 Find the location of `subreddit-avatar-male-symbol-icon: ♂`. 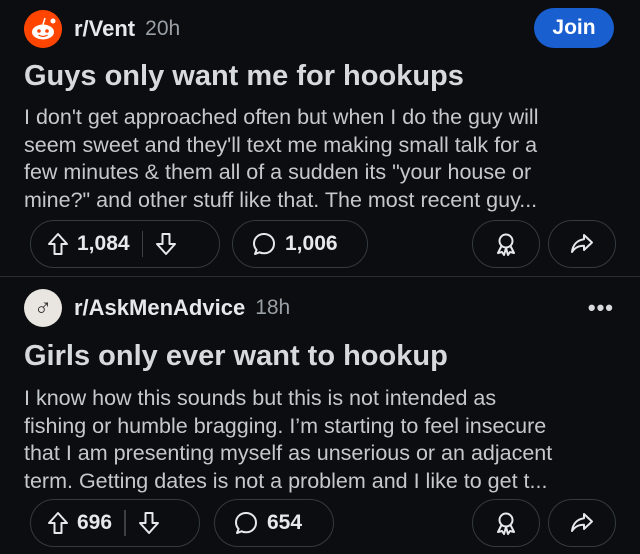

subreddit-avatar-male-symbol-icon: ♂ is located at coordinates (43, 308).